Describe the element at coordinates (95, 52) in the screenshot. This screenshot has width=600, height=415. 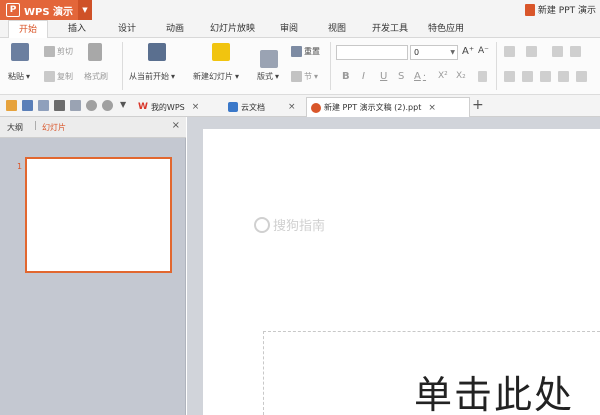
I see `brush-icon` at that location.